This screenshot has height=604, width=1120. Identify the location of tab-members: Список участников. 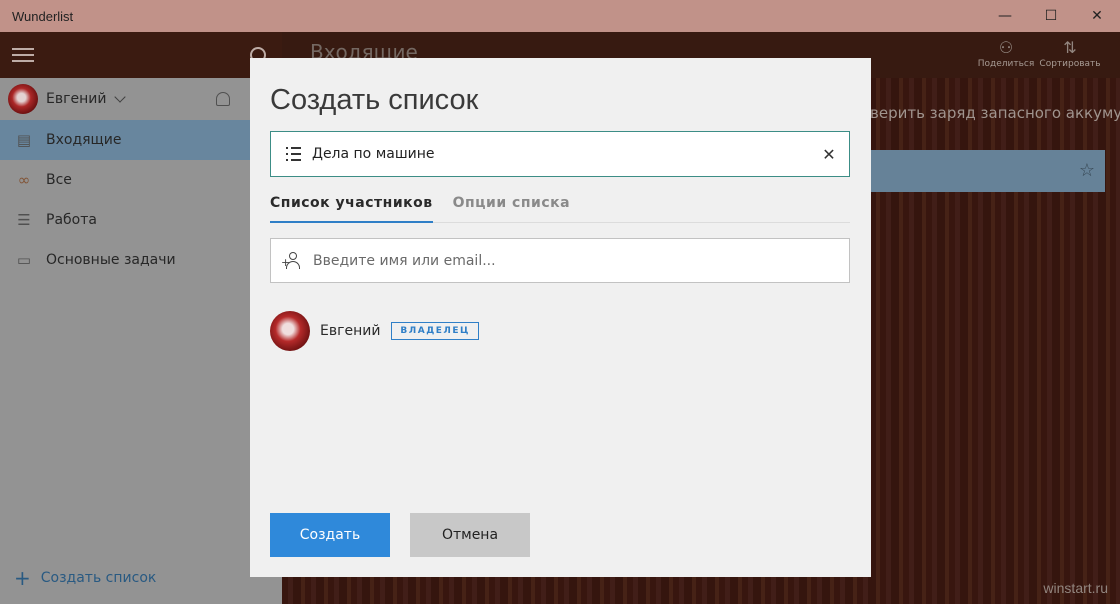
(351, 209).